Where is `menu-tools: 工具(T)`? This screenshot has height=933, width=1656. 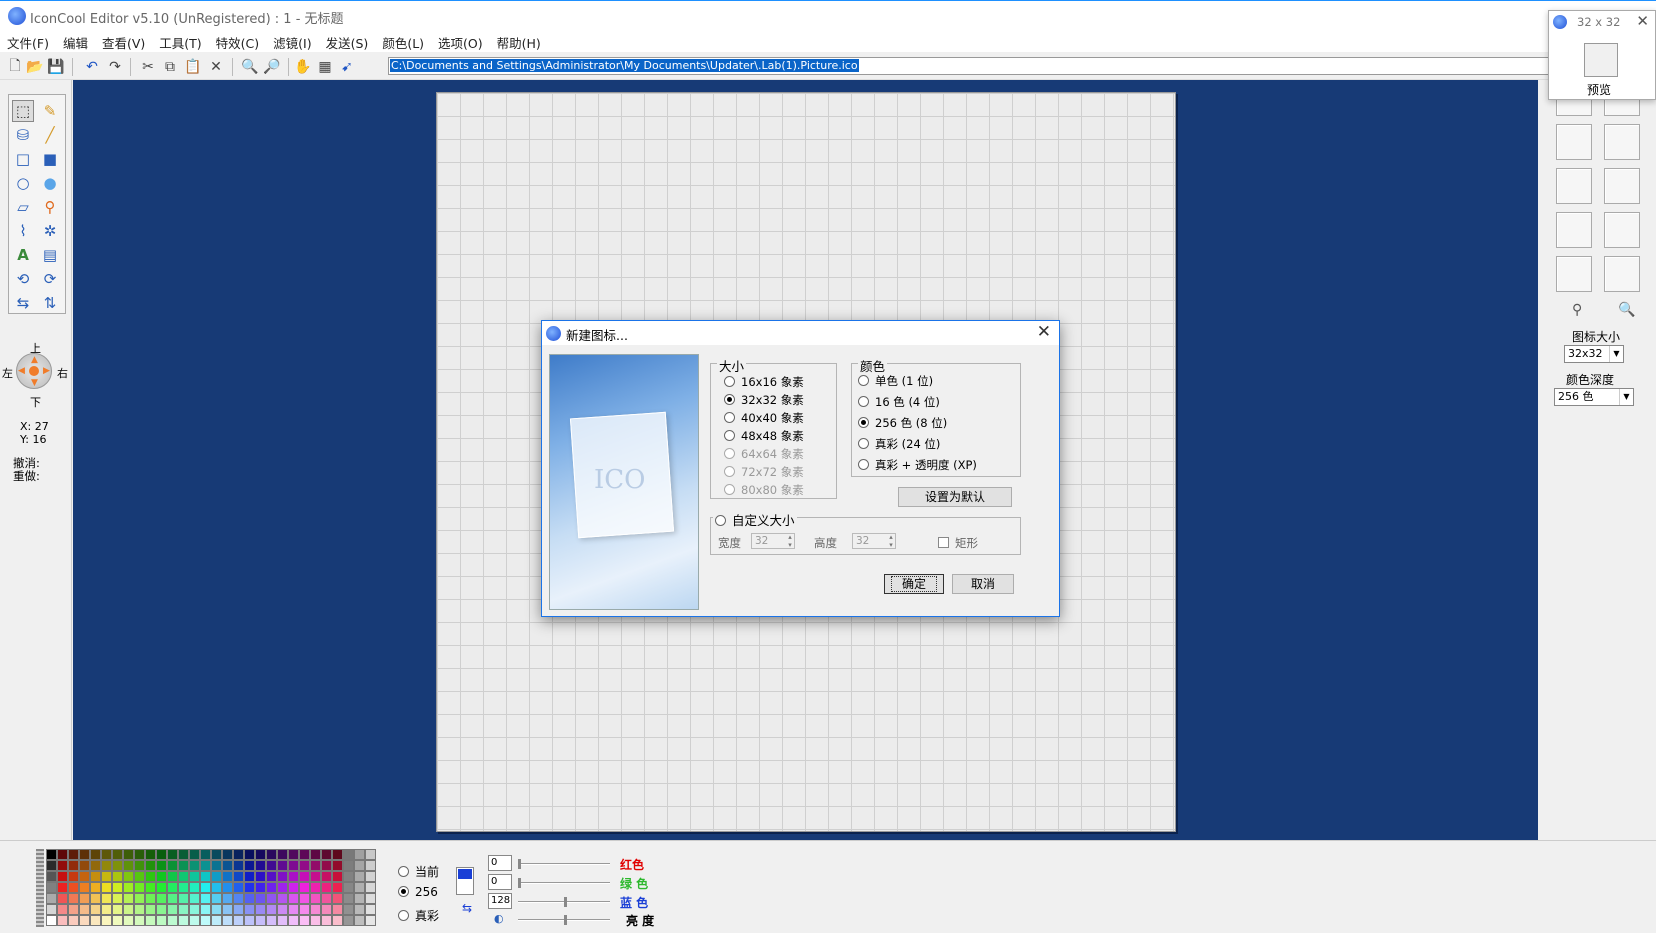
menu-tools: 工具(T) is located at coordinates (180, 42).